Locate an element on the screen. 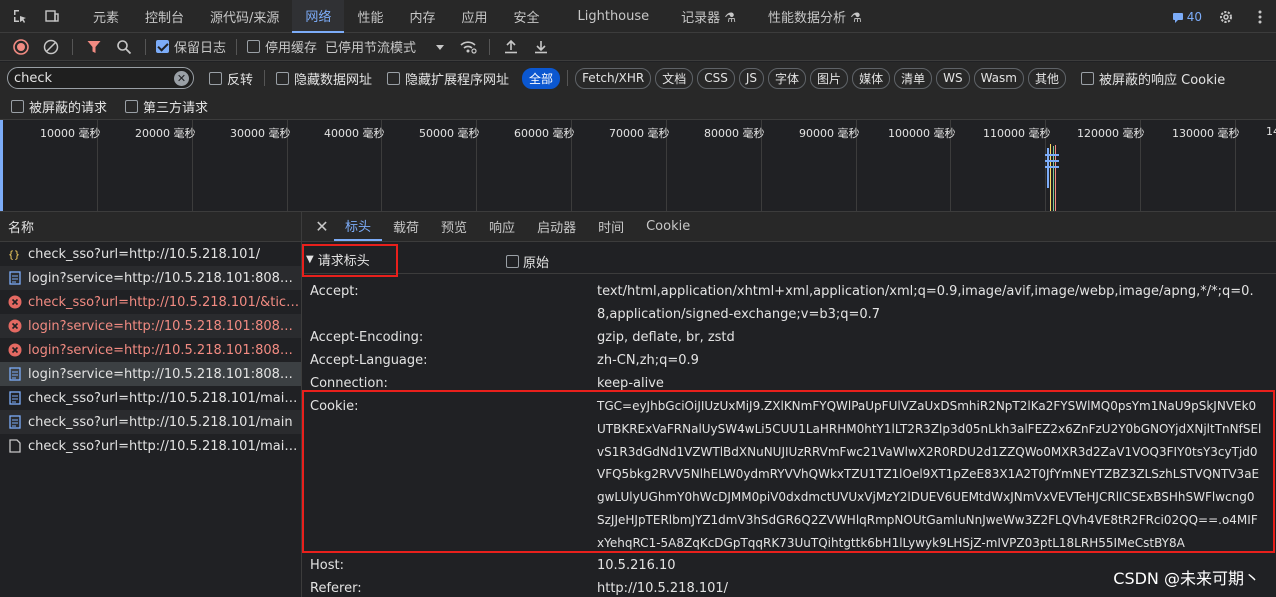 Image resolution: width=1276 pixels, height=597 pixels. tab-preview: 预览 is located at coordinates (454, 226).